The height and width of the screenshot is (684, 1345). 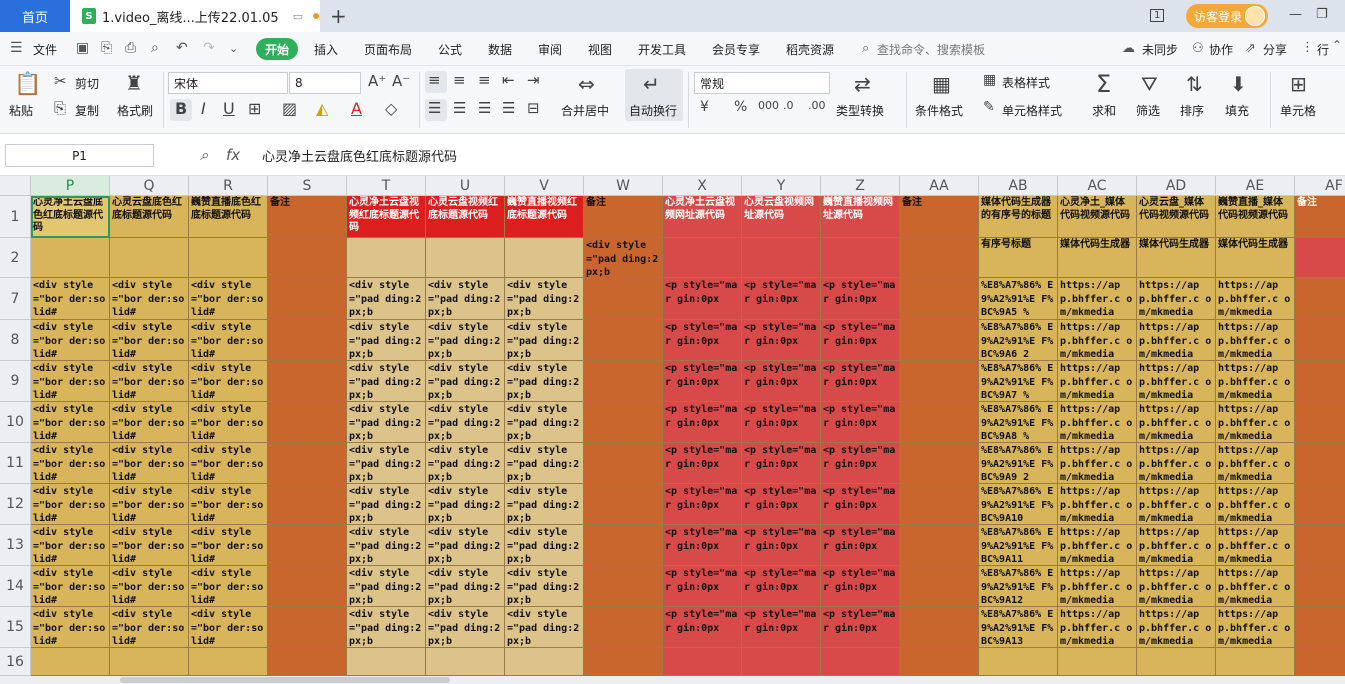 What do you see at coordinates (544, 422) in the screenshot?
I see `cell-v10: <div style="pad ding:2px;b` at bounding box center [544, 422].